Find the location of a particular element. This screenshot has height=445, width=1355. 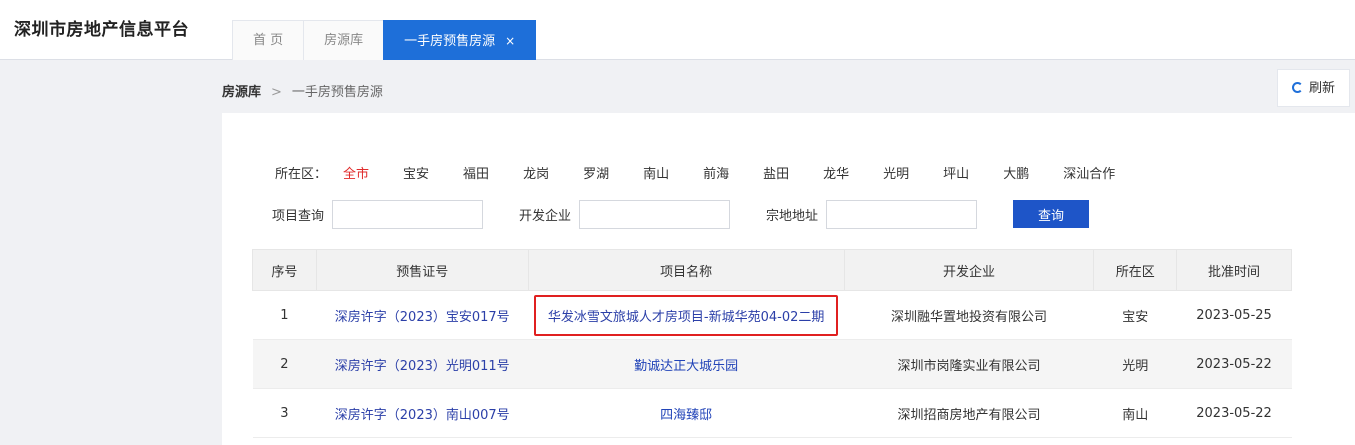

district-option-longgang: 龙岗 is located at coordinates (536, 172).